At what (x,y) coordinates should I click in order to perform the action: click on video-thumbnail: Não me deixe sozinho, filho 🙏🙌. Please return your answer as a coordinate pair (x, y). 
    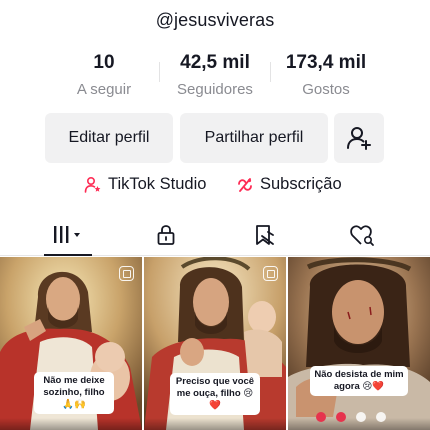
    Looking at the image, I should click on (71, 343).